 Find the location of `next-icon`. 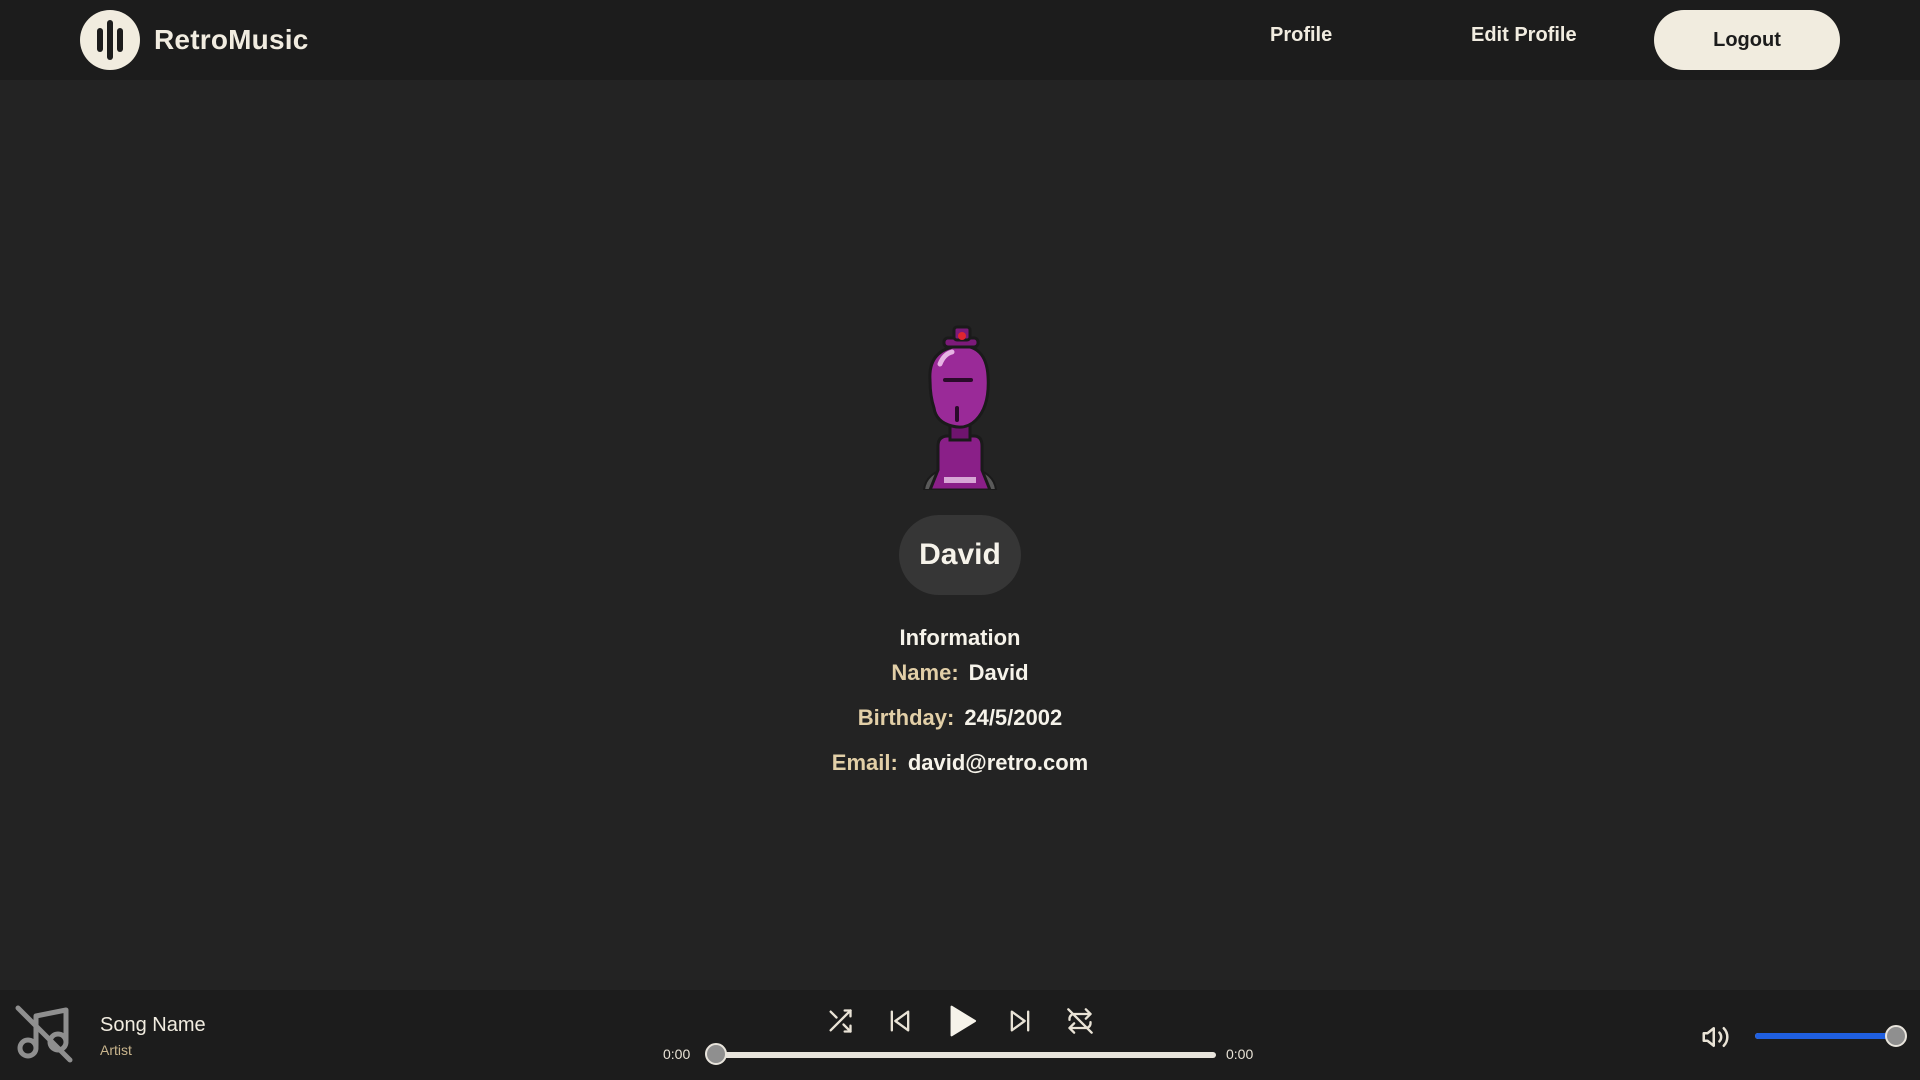

next-icon is located at coordinates (1020, 1021).